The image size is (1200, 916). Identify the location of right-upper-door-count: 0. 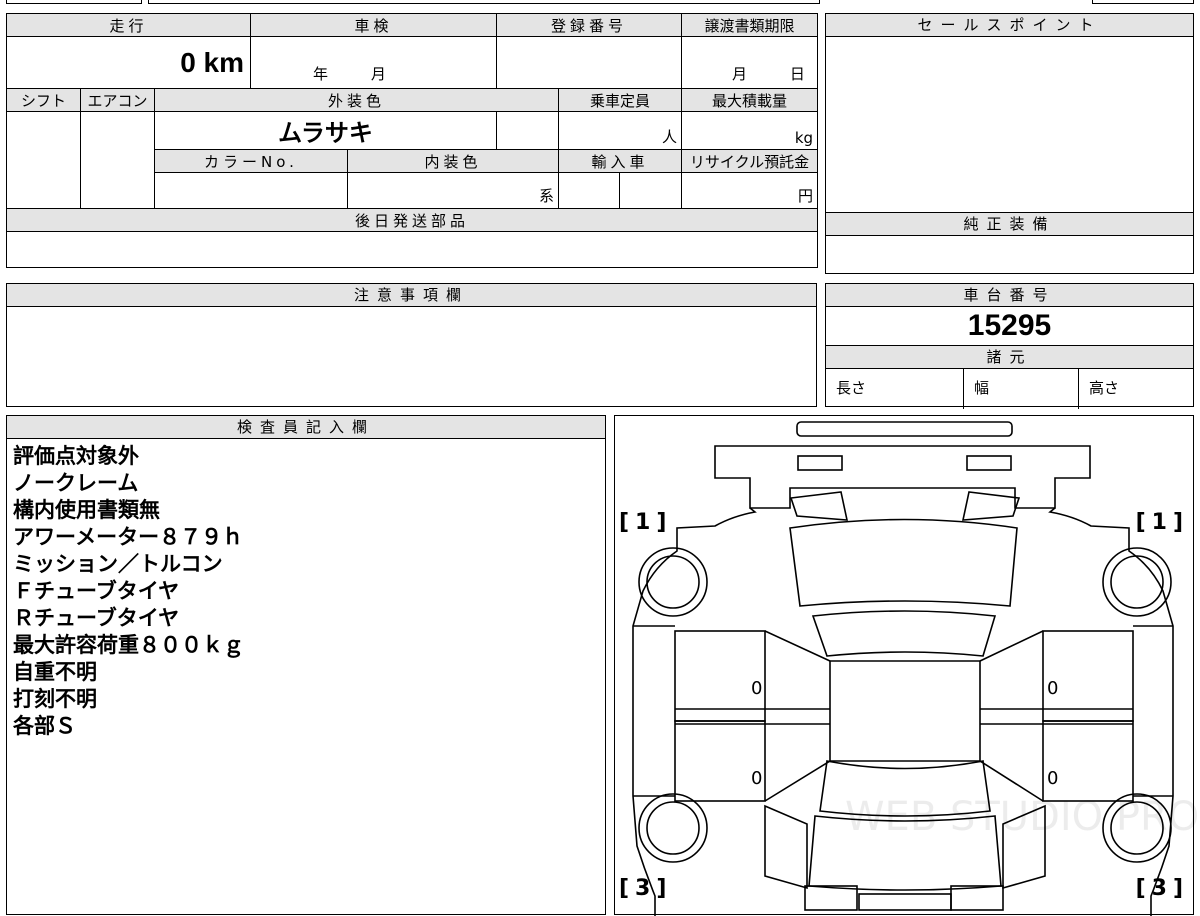
(1053, 688).